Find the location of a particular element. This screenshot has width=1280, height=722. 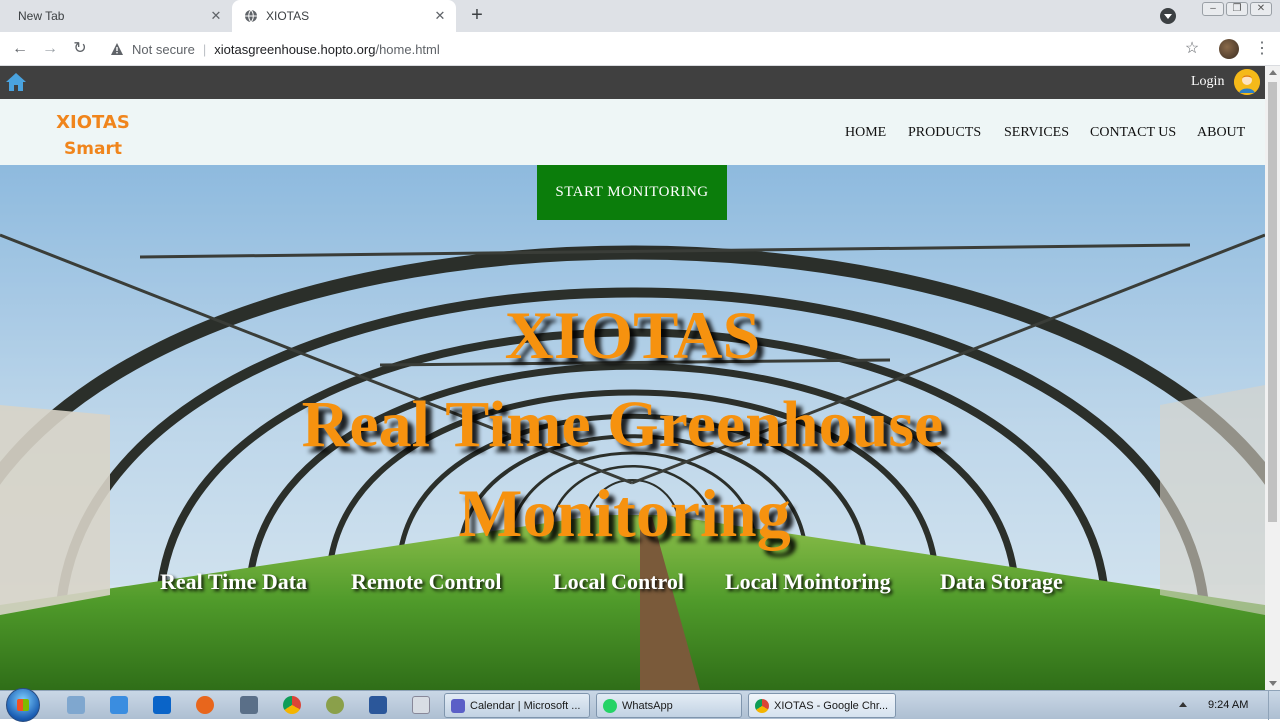

back-icon: ← is located at coordinates (20, 49).